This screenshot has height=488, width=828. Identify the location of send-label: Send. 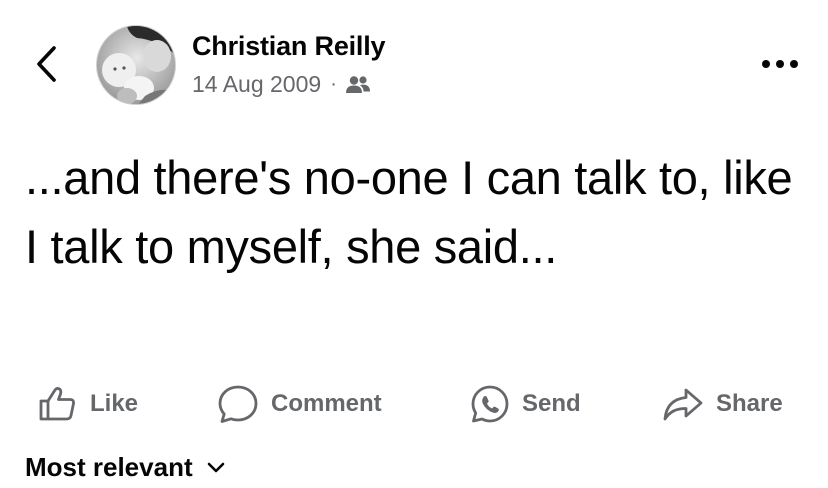
(551, 403).